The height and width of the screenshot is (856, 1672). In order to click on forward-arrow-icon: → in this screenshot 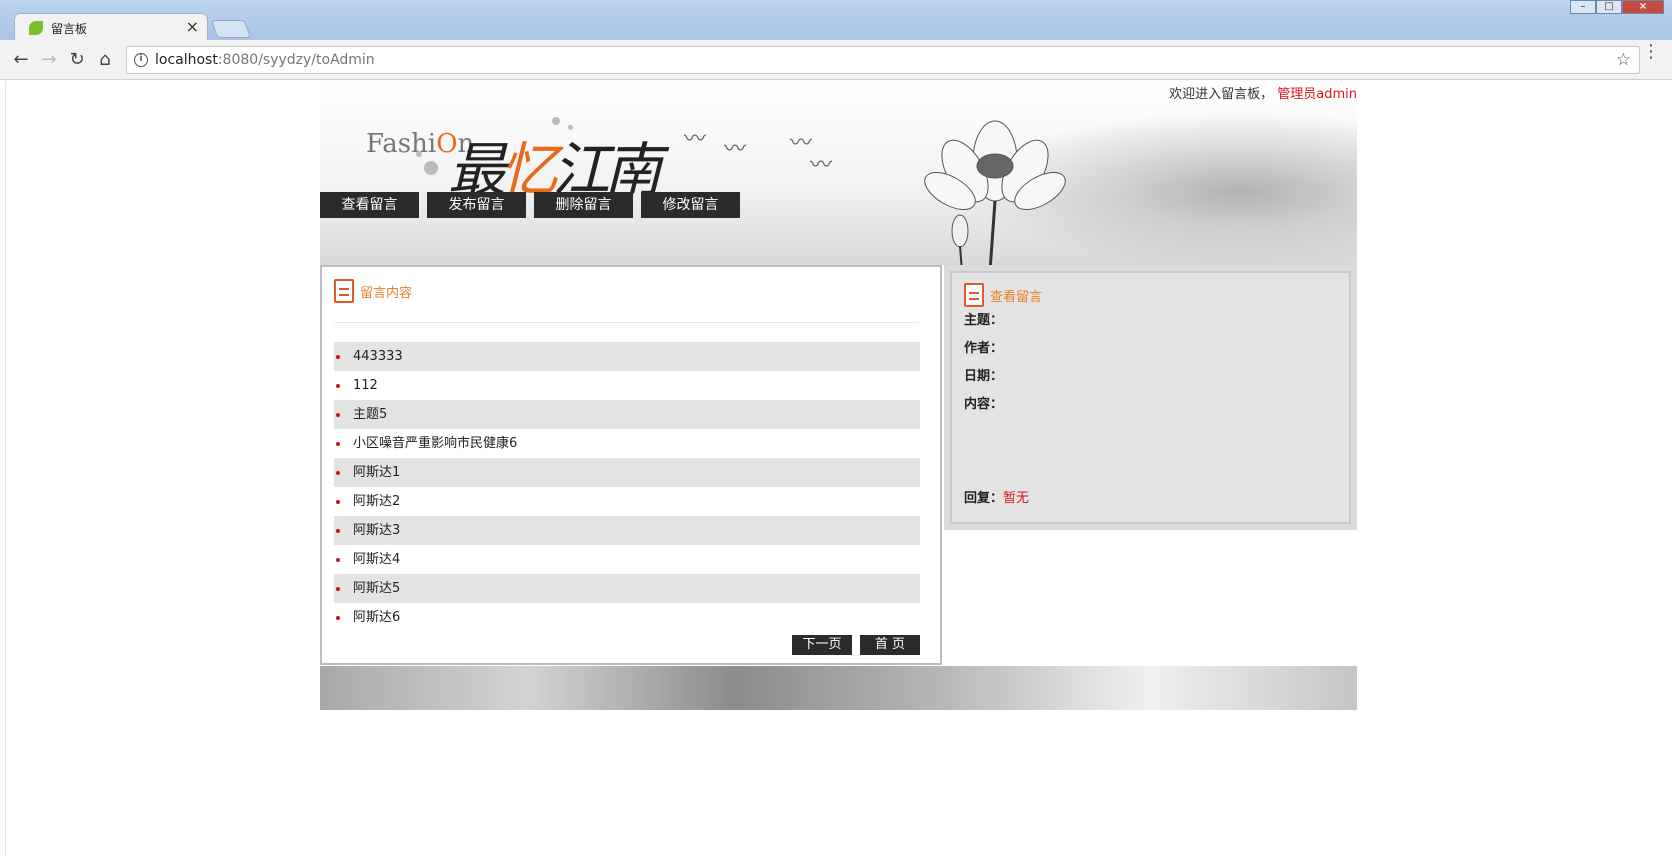, I will do `click(49, 61)`.